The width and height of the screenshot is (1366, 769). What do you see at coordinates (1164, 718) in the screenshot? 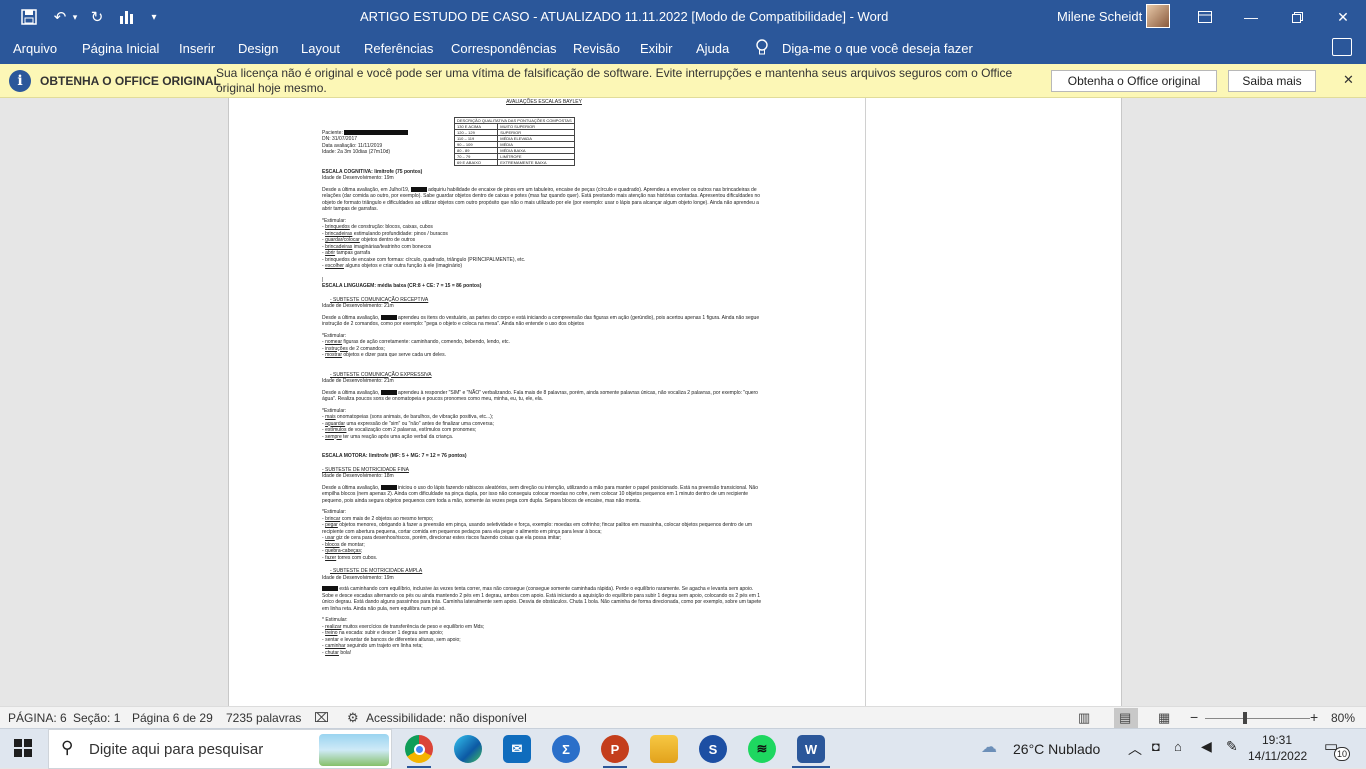
I see `web-layout-icon: ▦` at bounding box center [1164, 718].